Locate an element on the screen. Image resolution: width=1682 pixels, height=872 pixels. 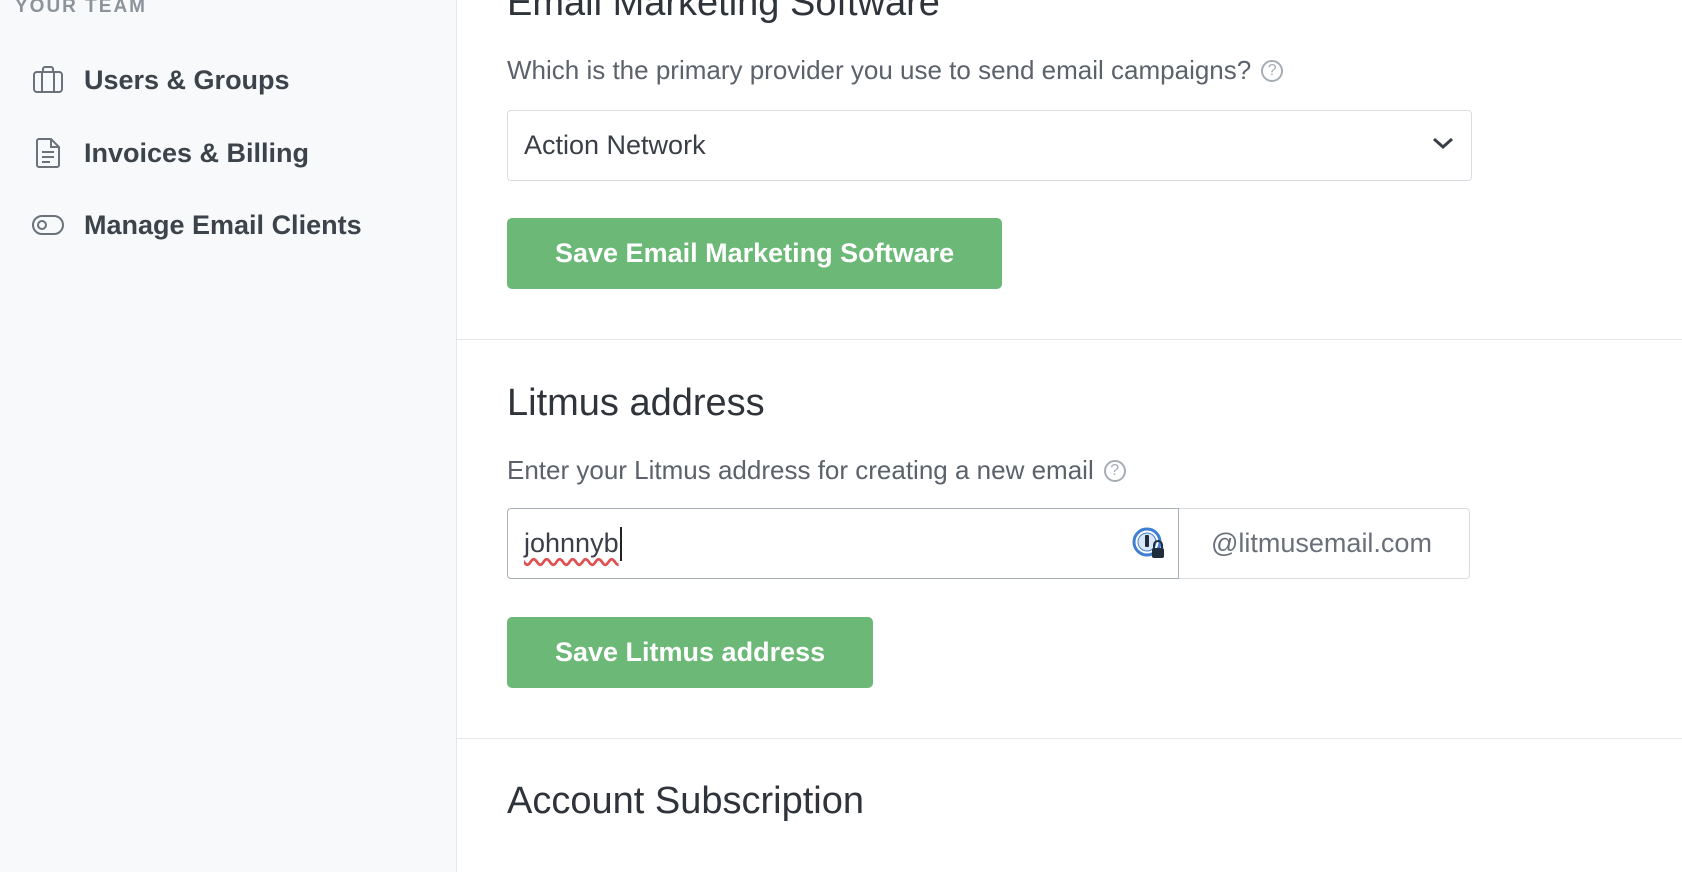
chevron-down-icon is located at coordinates (1443, 145).